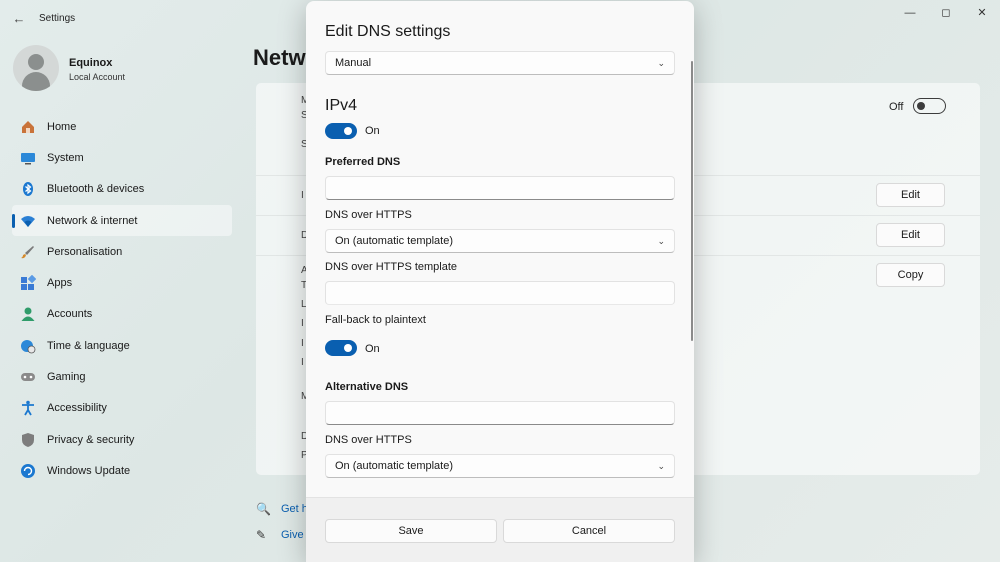 The height and width of the screenshot is (562, 1000). I want to click on get-help-link: Get h, so click(294, 509).